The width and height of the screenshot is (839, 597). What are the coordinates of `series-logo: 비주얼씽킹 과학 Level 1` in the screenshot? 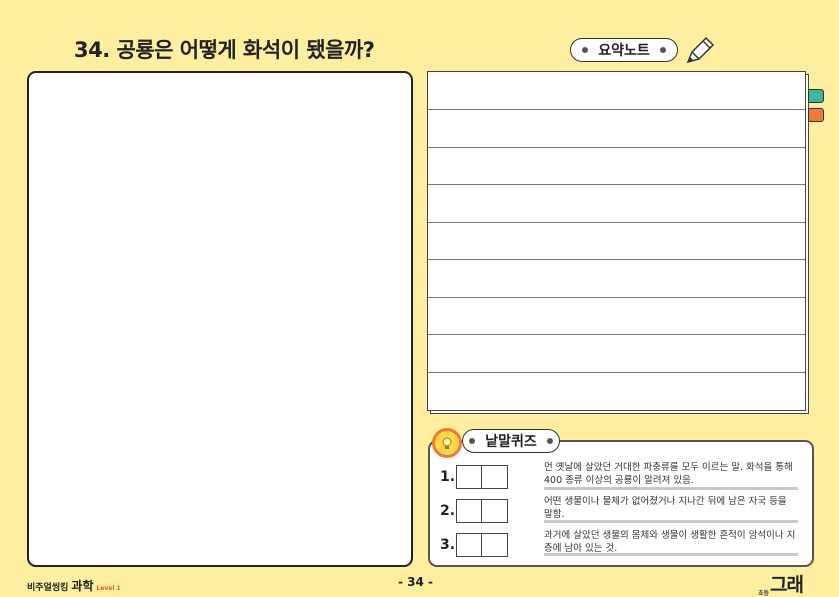 It's located at (74, 585).